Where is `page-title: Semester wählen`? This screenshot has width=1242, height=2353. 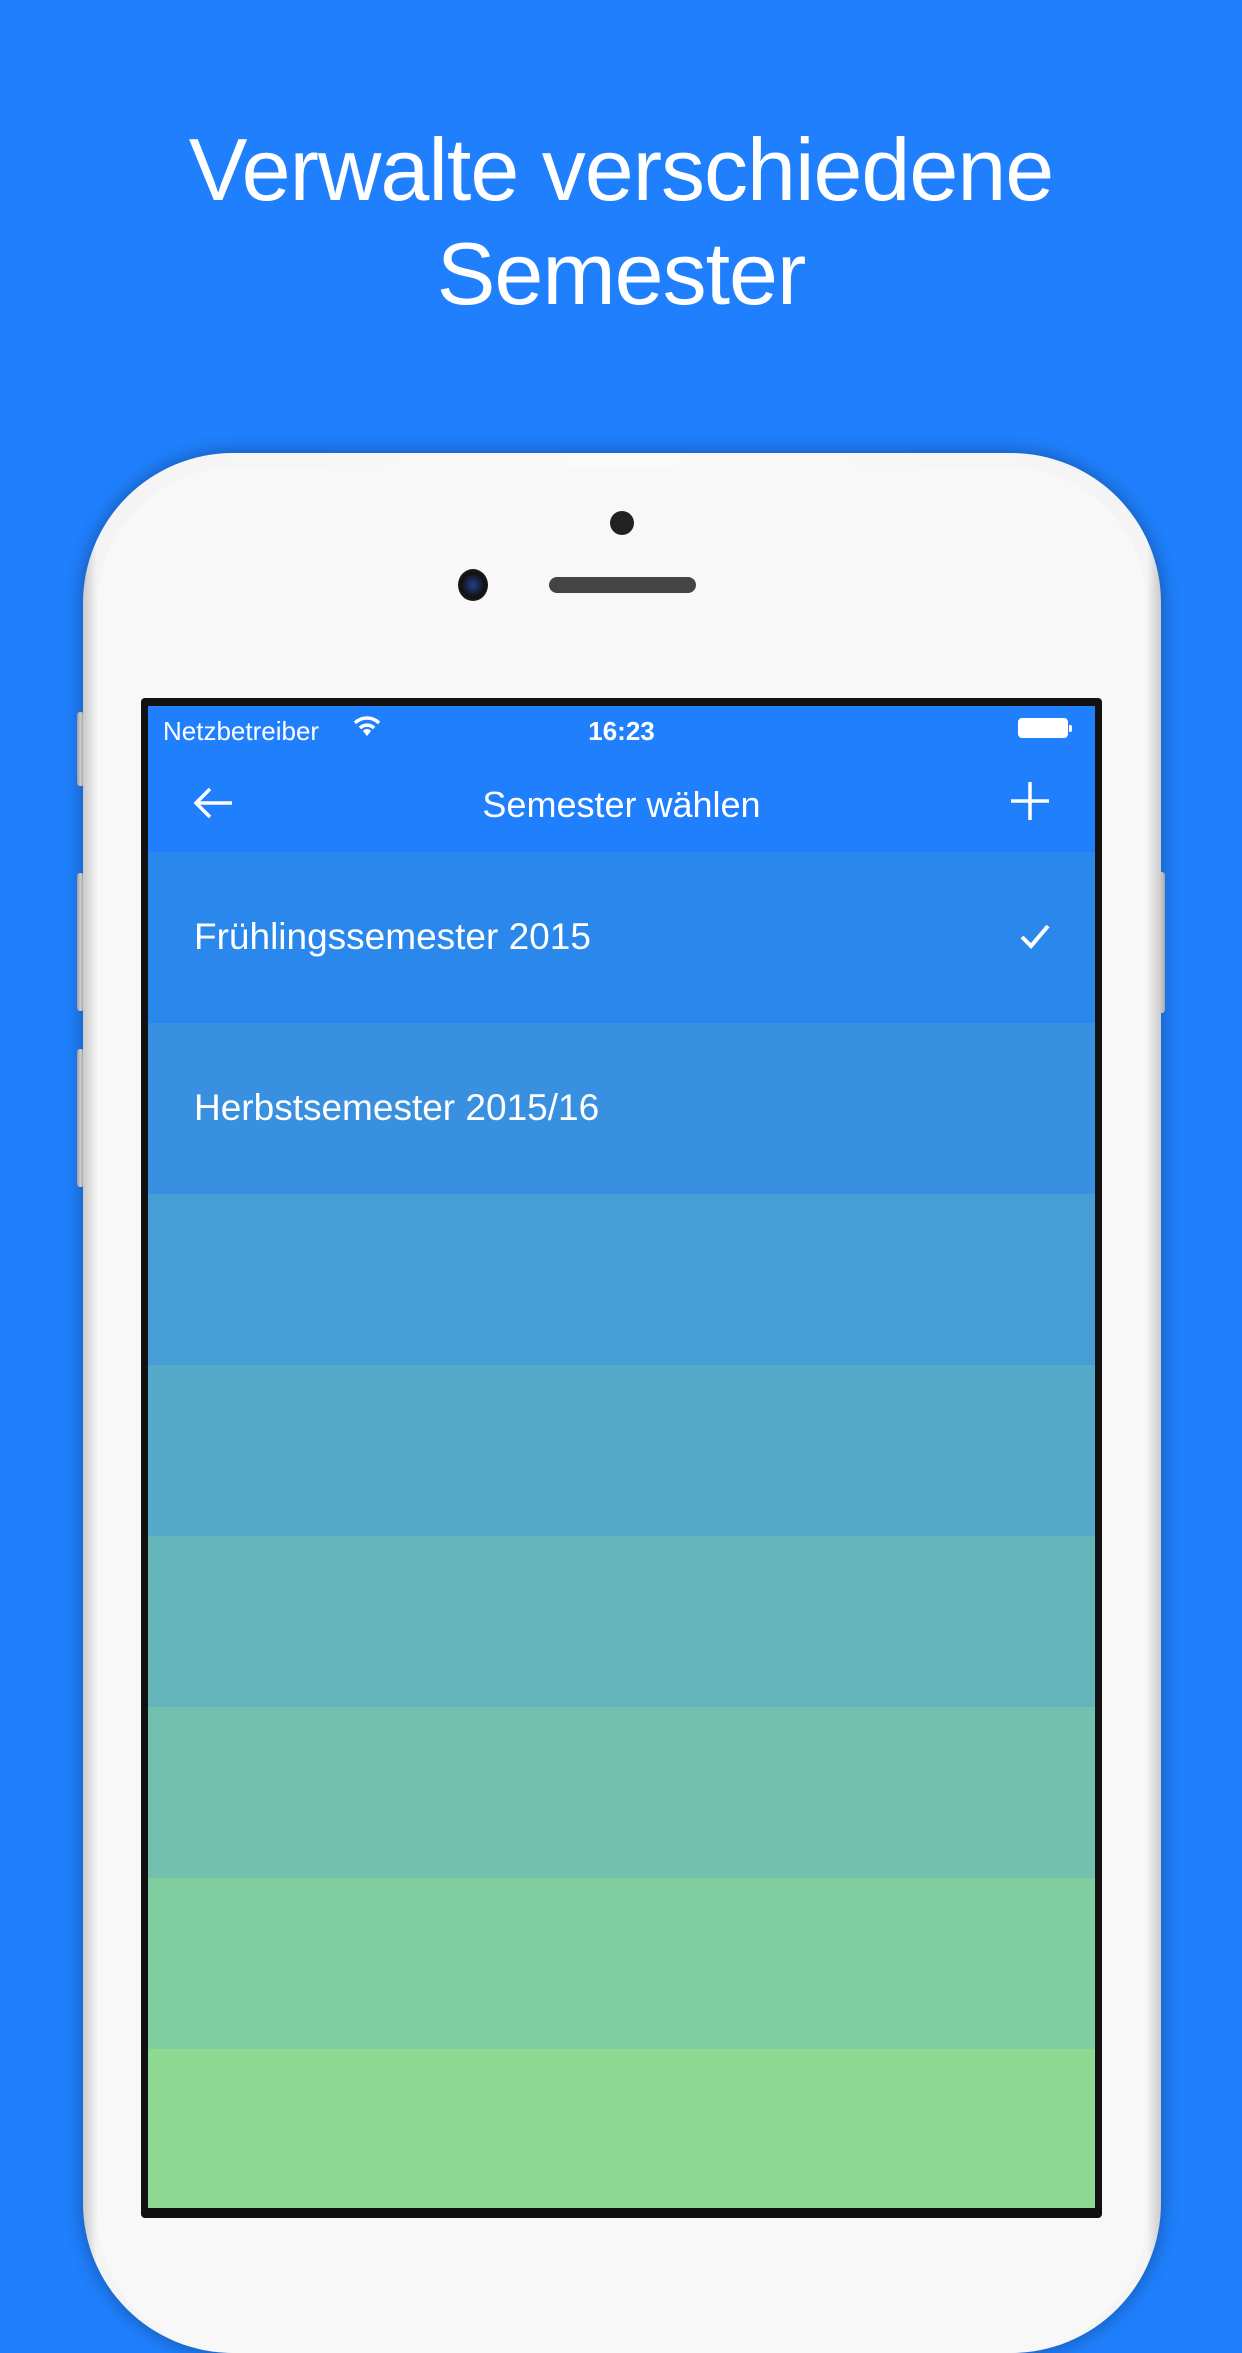
page-title: Semester wählen is located at coordinates (621, 804).